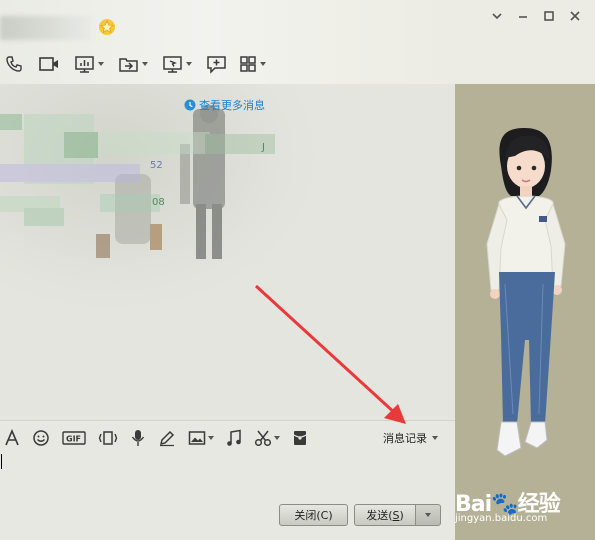  Describe the element at coordinates (536, 16) in the screenshot. I see `window-controls` at that location.